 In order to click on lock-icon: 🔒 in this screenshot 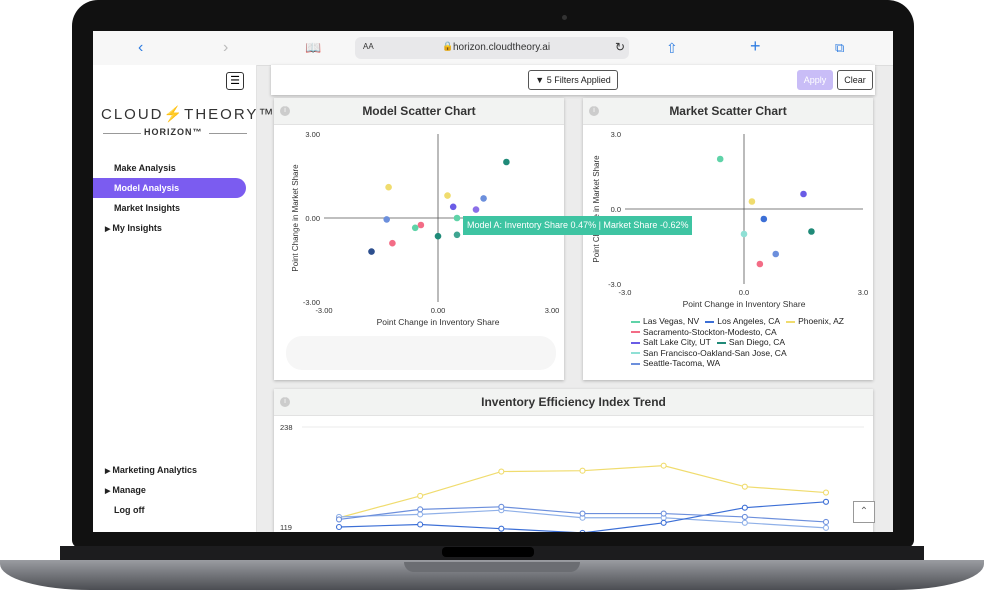, I will do `click(448, 46)`.